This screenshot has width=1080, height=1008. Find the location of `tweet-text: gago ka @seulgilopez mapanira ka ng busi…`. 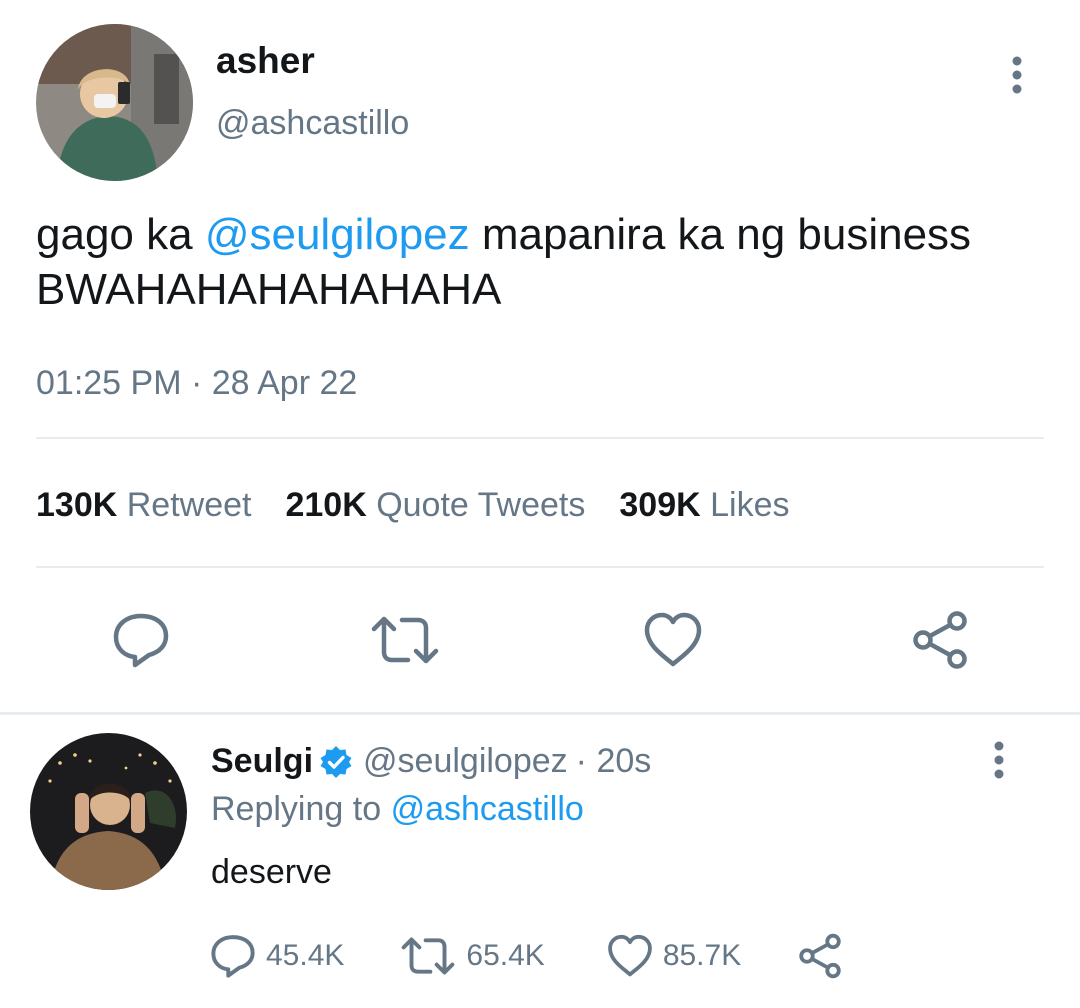

tweet-text: gago ka @seulgilopez mapanira ka ng busi… is located at coordinates (541, 262).